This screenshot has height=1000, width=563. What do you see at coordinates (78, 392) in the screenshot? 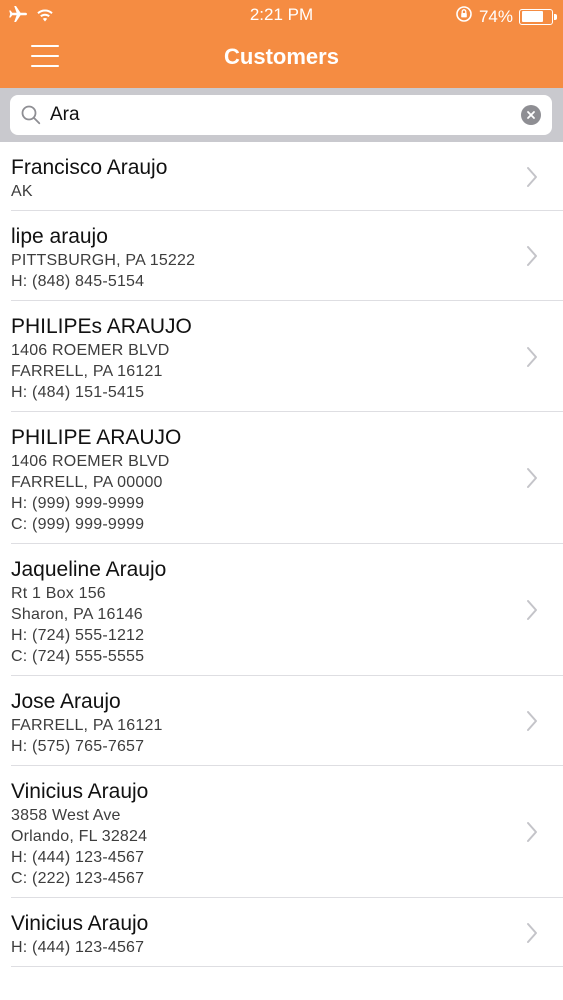
I see `customer-detail: H: (484) 151-5415` at bounding box center [78, 392].